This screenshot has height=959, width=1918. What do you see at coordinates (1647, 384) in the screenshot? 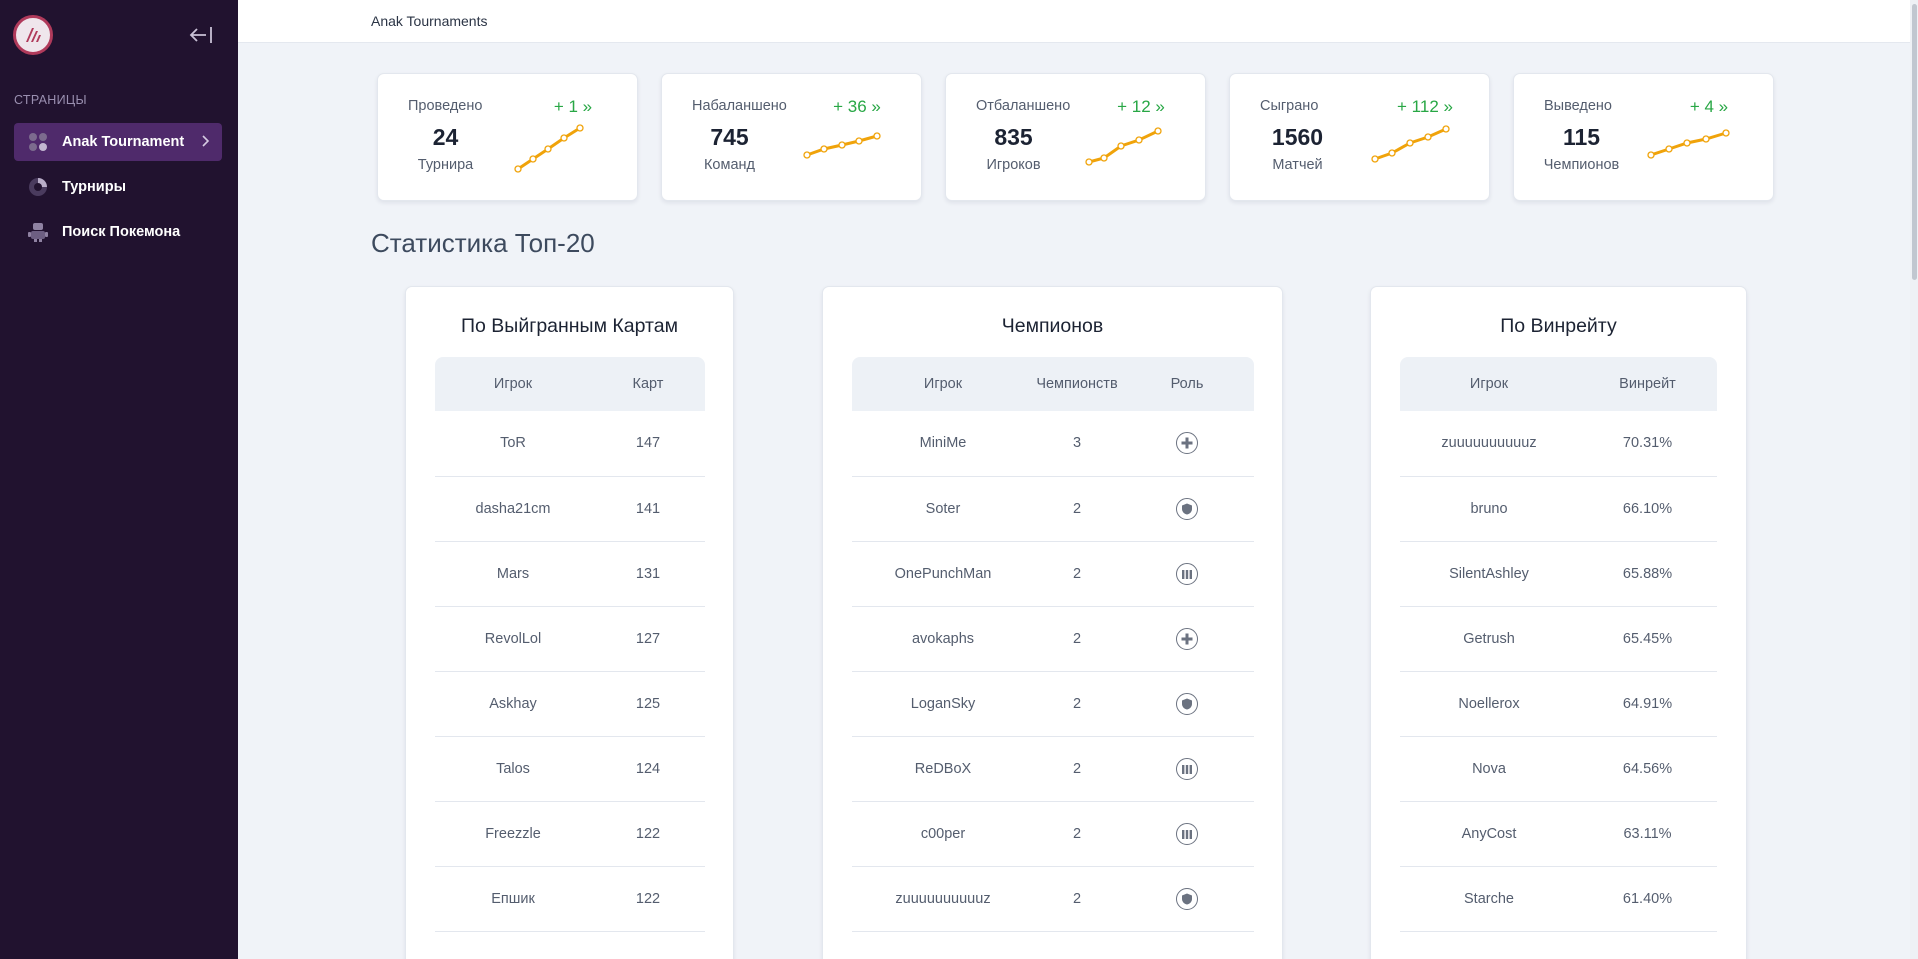
I see `column-header: Винрейт` at bounding box center [1647, 384].